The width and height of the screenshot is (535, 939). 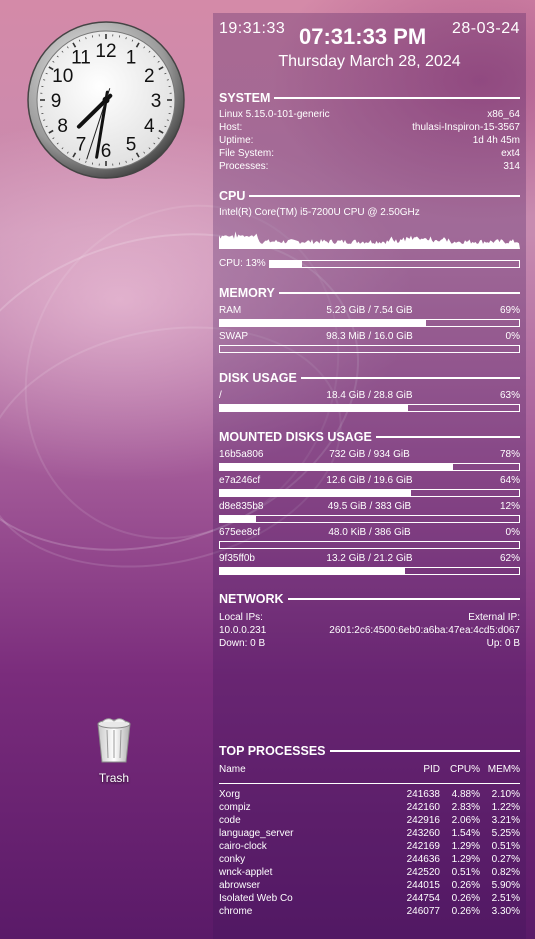 What do you see at coordinates (81, 144) in the screenshot?
I see `clock-numeral: 7` at bounding box center [81, 144].